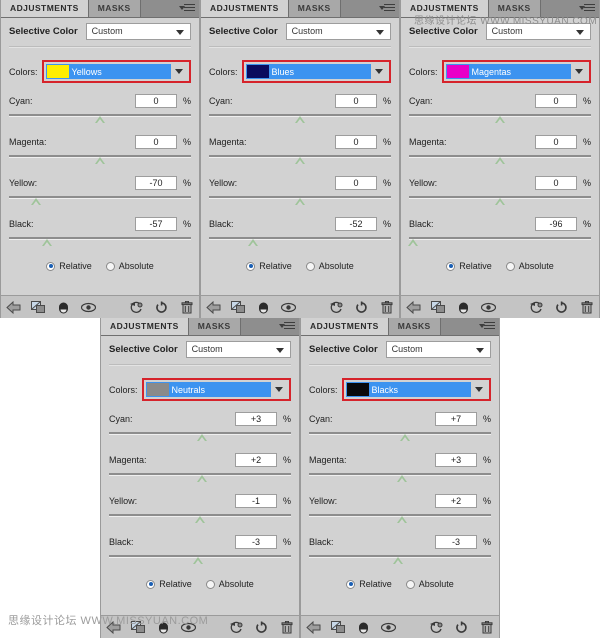 The image size is (600, 638). I want to click on slider-value-input: -96, so click(556, 224).